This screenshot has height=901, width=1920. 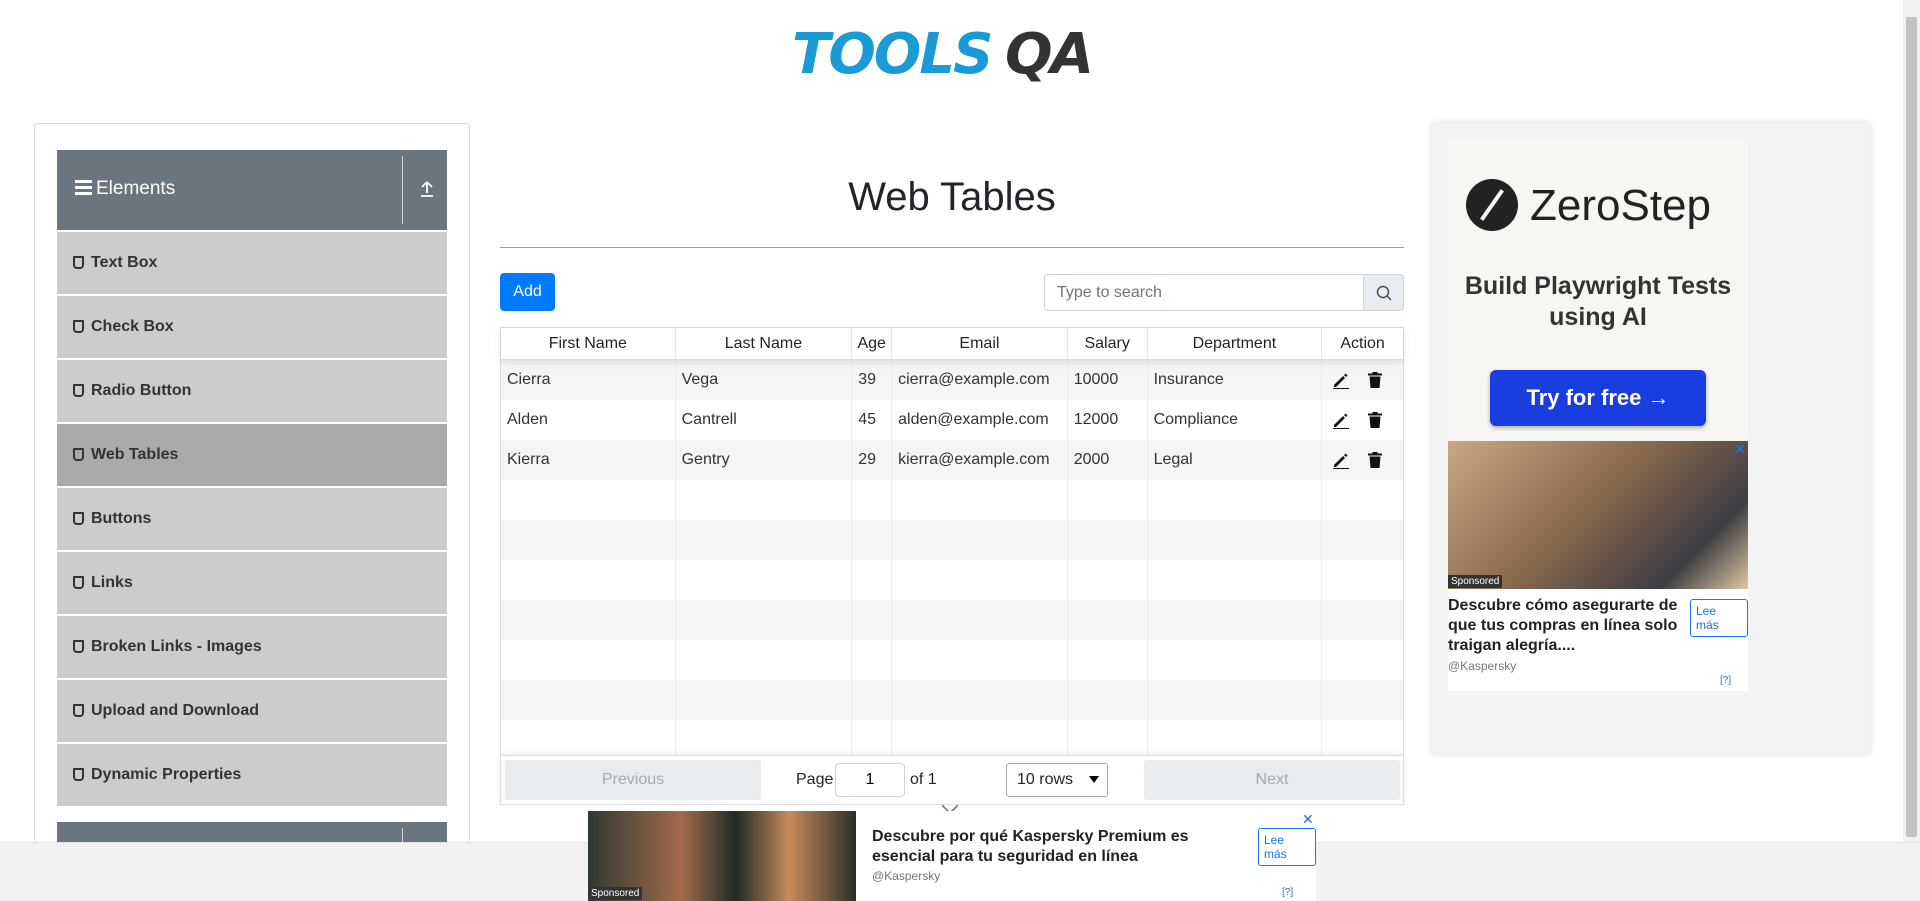 What do you see at coordinates (1204, 292) in the screenshot?
I see `search-input` at bounding box center [1204, 292].